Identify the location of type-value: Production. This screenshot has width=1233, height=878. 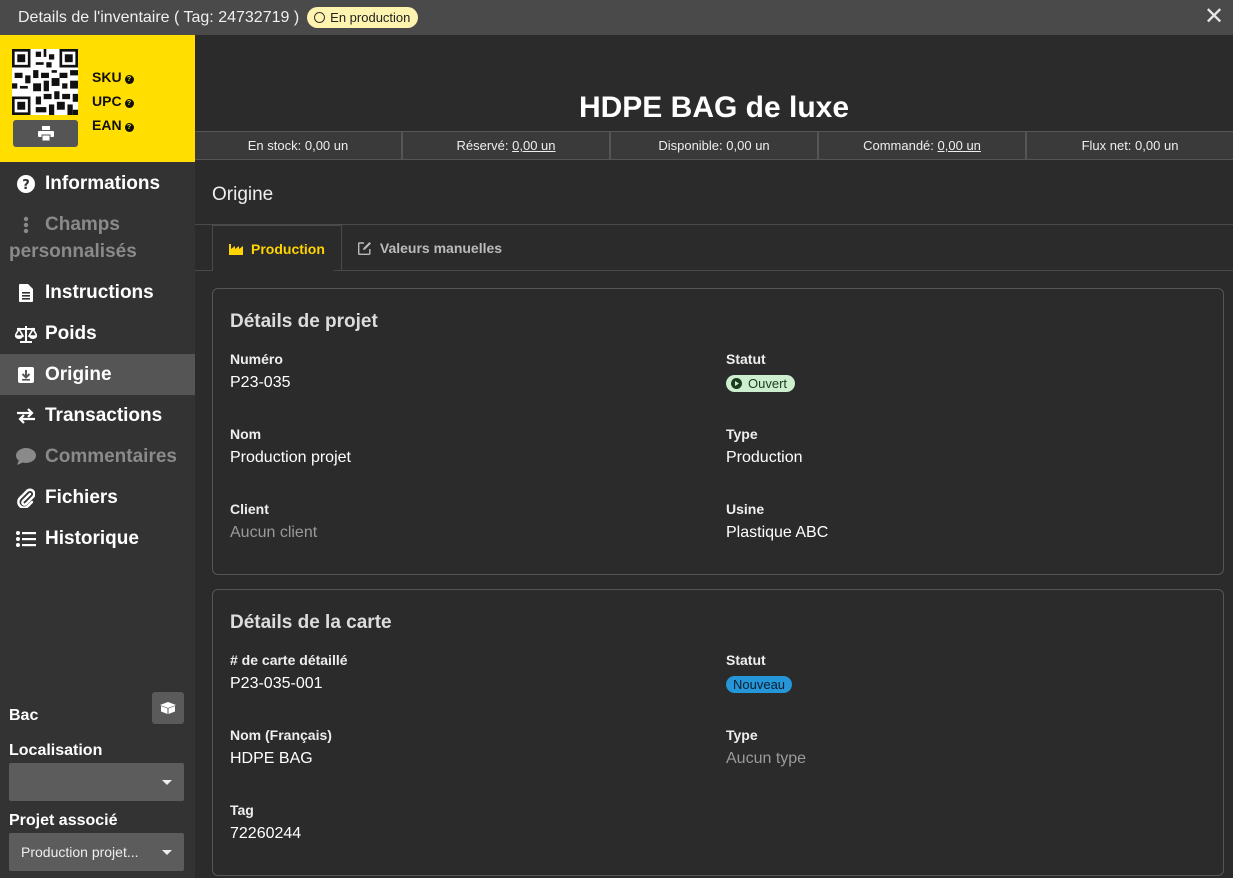
(764, 457).